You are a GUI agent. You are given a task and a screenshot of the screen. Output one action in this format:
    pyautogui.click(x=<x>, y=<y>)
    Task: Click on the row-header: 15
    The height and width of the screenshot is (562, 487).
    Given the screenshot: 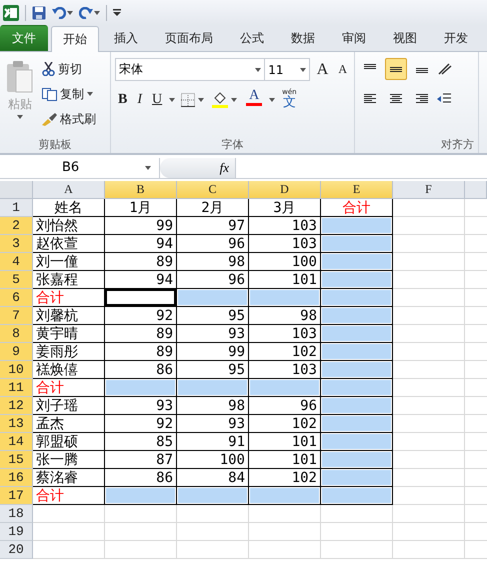 What is the action you would take?
    pyautogui.click(x=16, y=460)
    